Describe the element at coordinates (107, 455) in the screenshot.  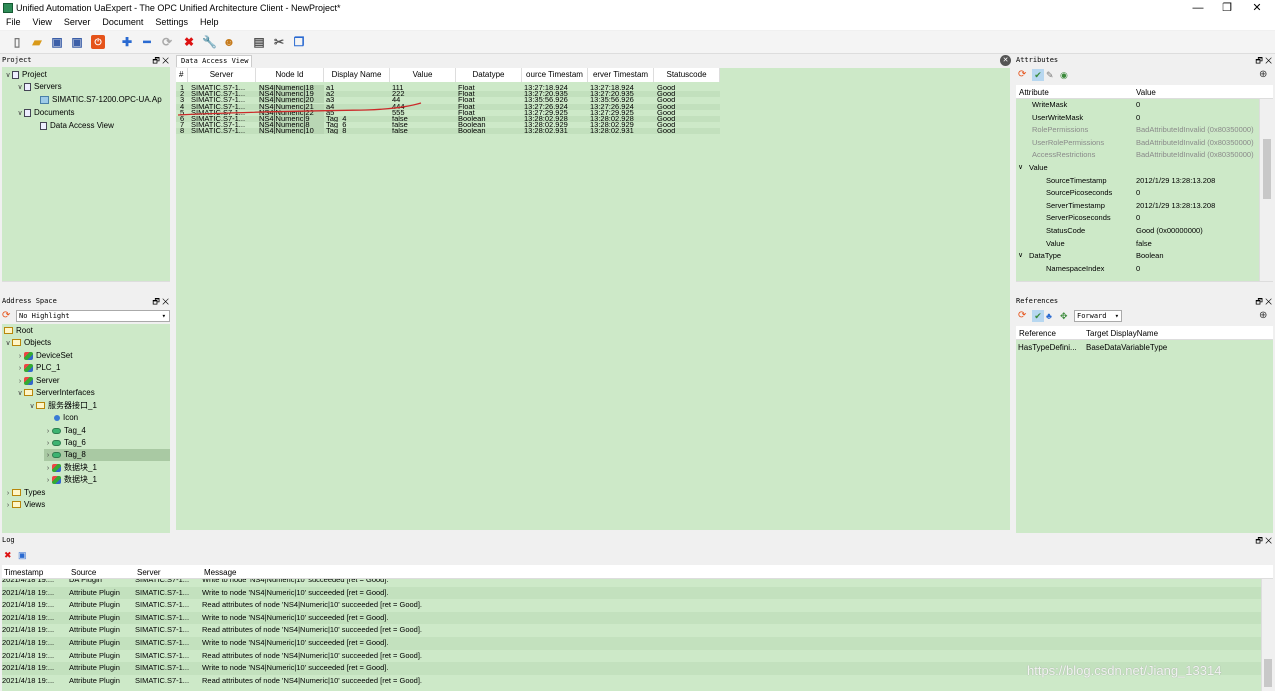
I see `tree-tag-8-selected: › Tag_8` at that location.